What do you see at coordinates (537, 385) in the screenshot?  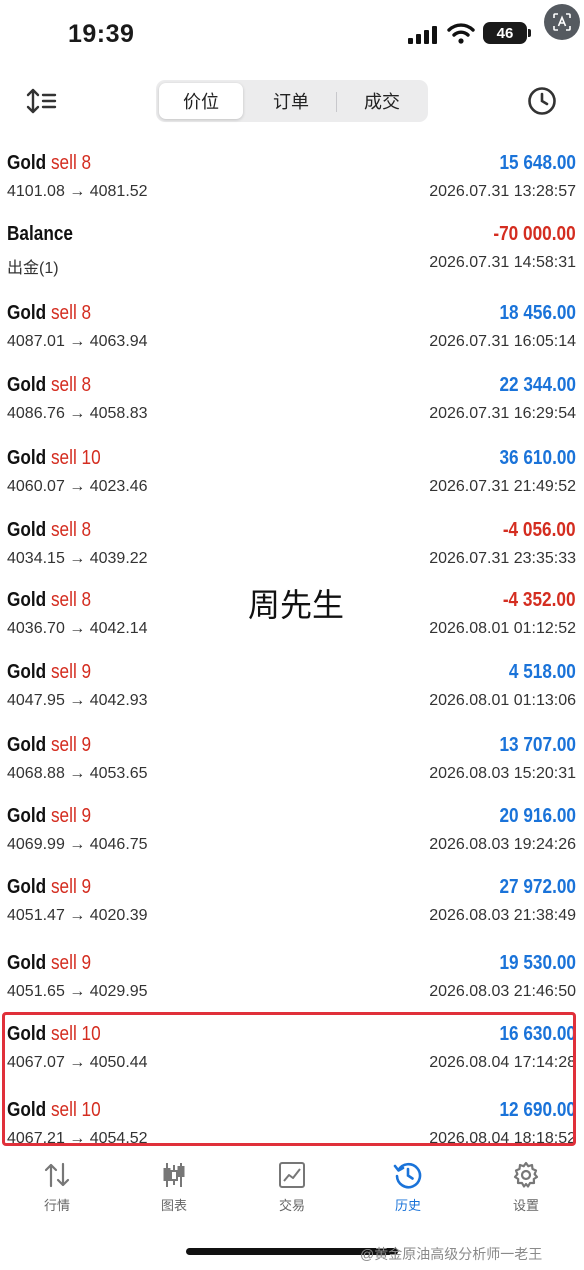 I see `deal-profit: 22 344.00` at bounding box center [537, 385].